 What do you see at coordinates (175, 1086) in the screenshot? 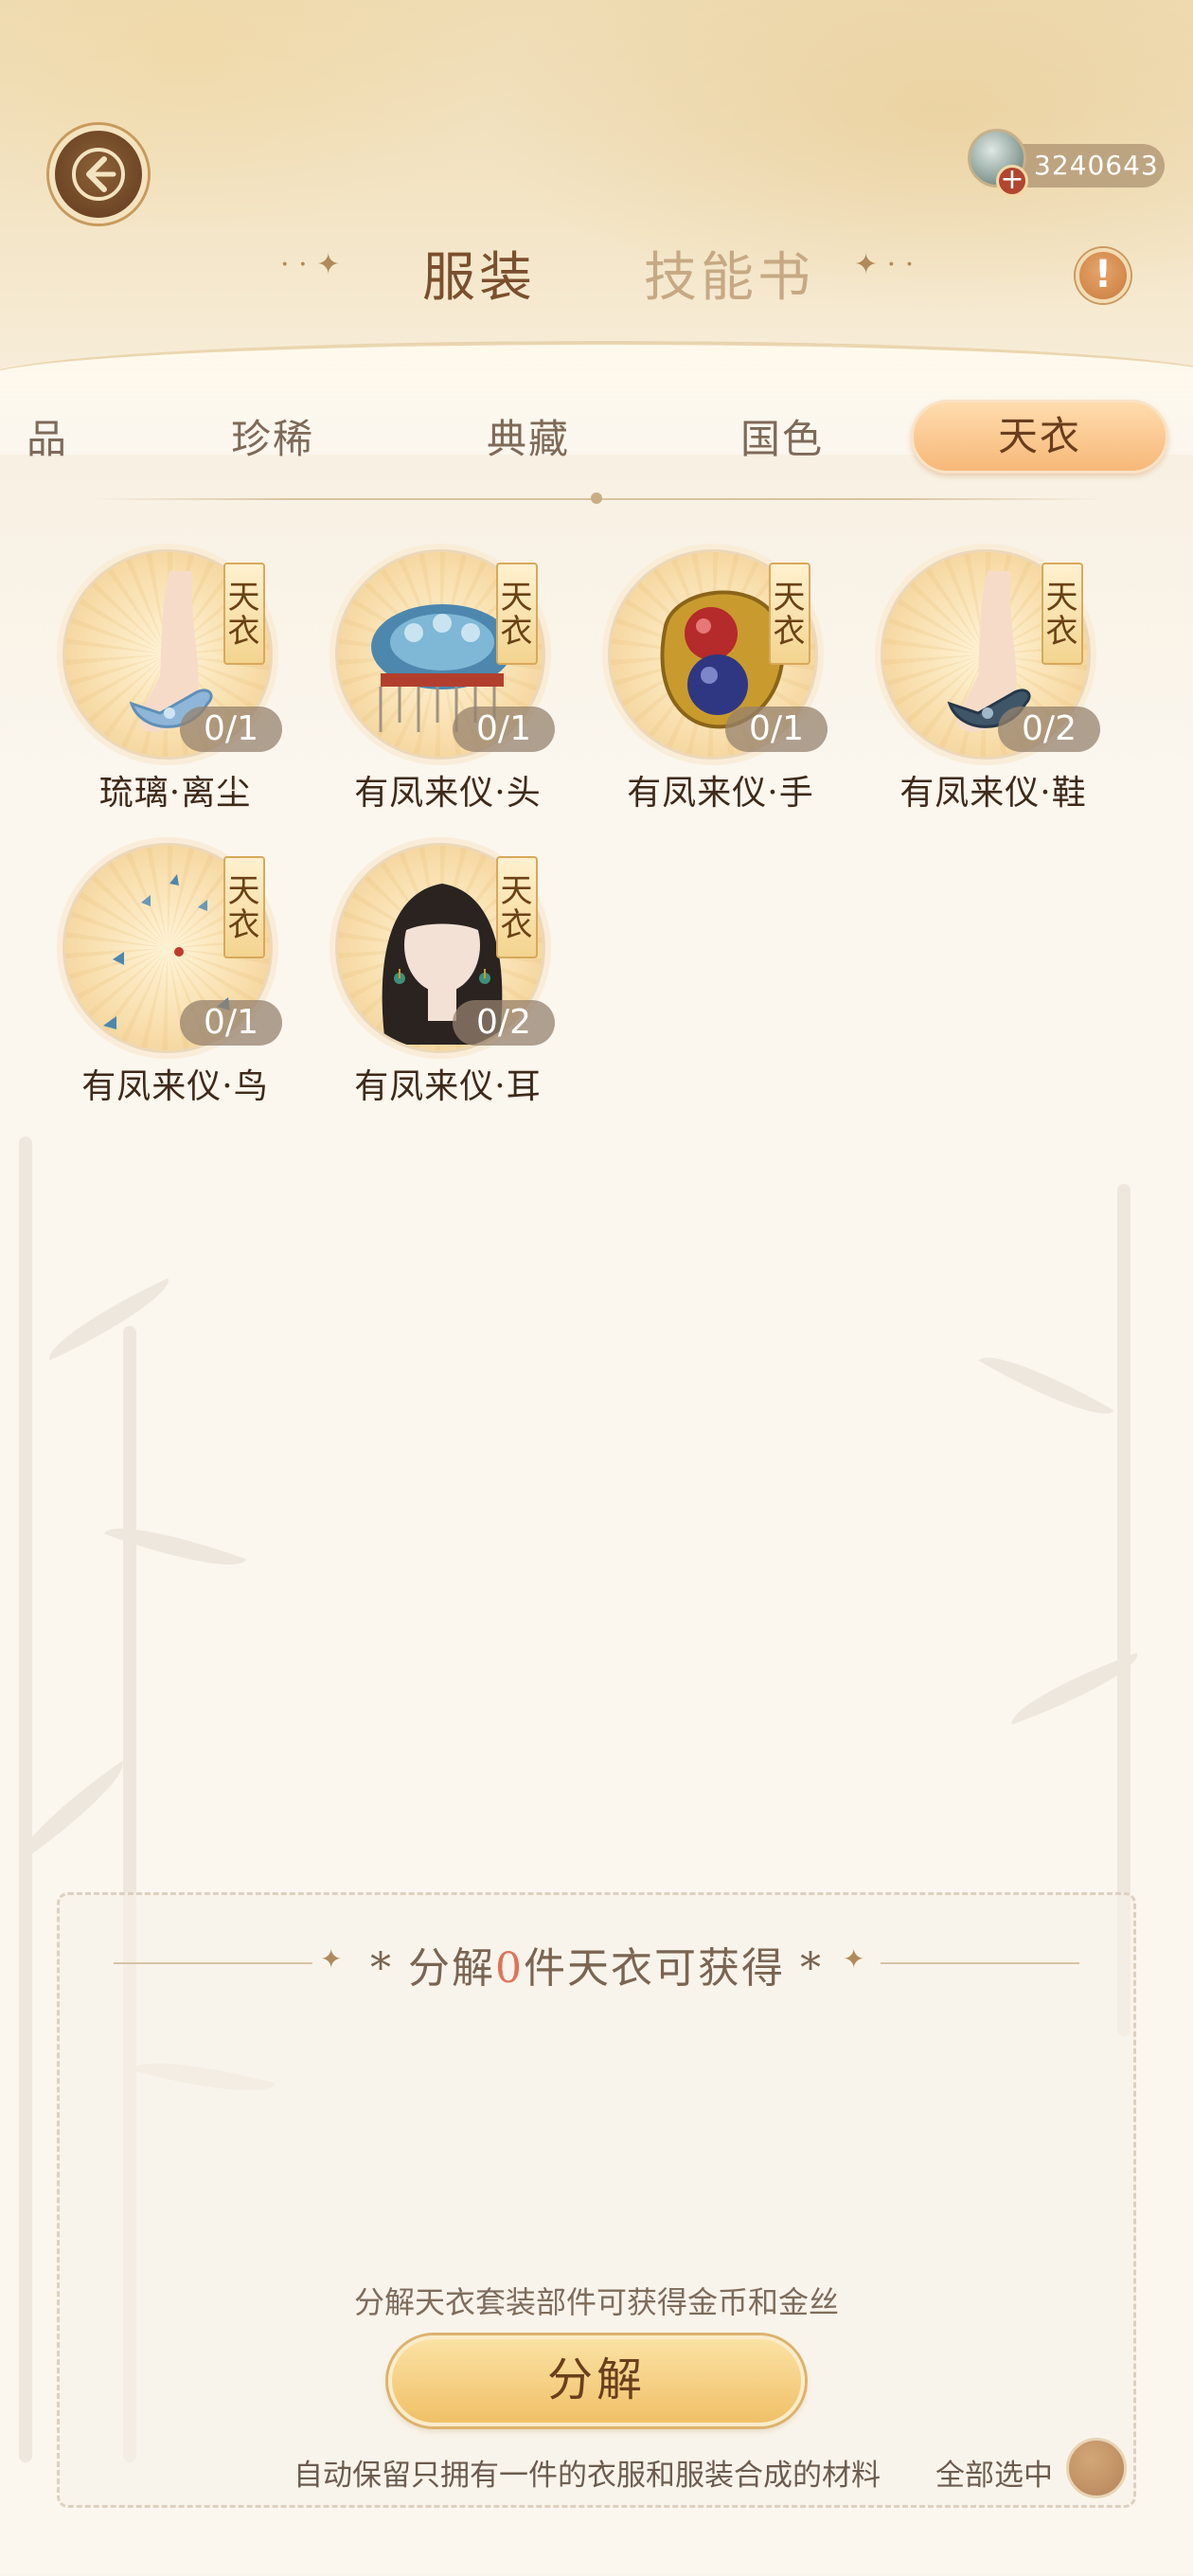
I see `item-name: 有凤来仪·鸟` at bounding box center [175, 1086].